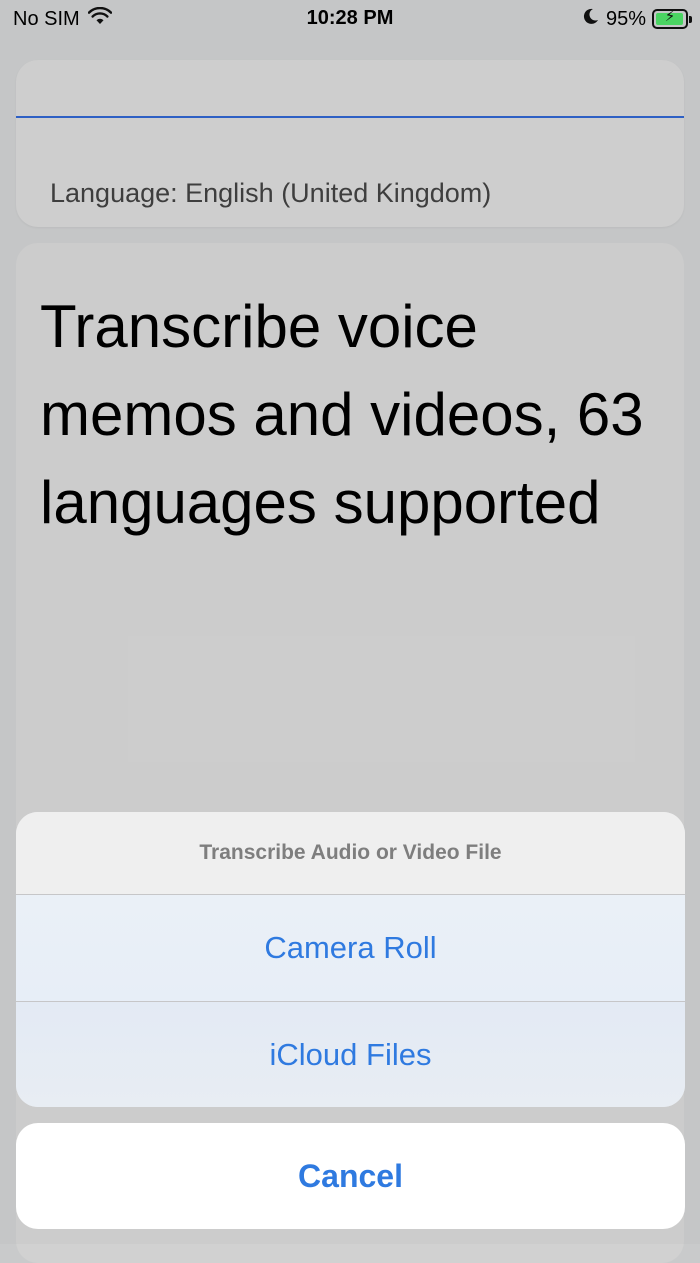 The image size is (700, 1263). What do you see at coordinates (350, 1176) in the screenshot?
I see `cancel-button: Cancel` at bounding box center [350, 1176].